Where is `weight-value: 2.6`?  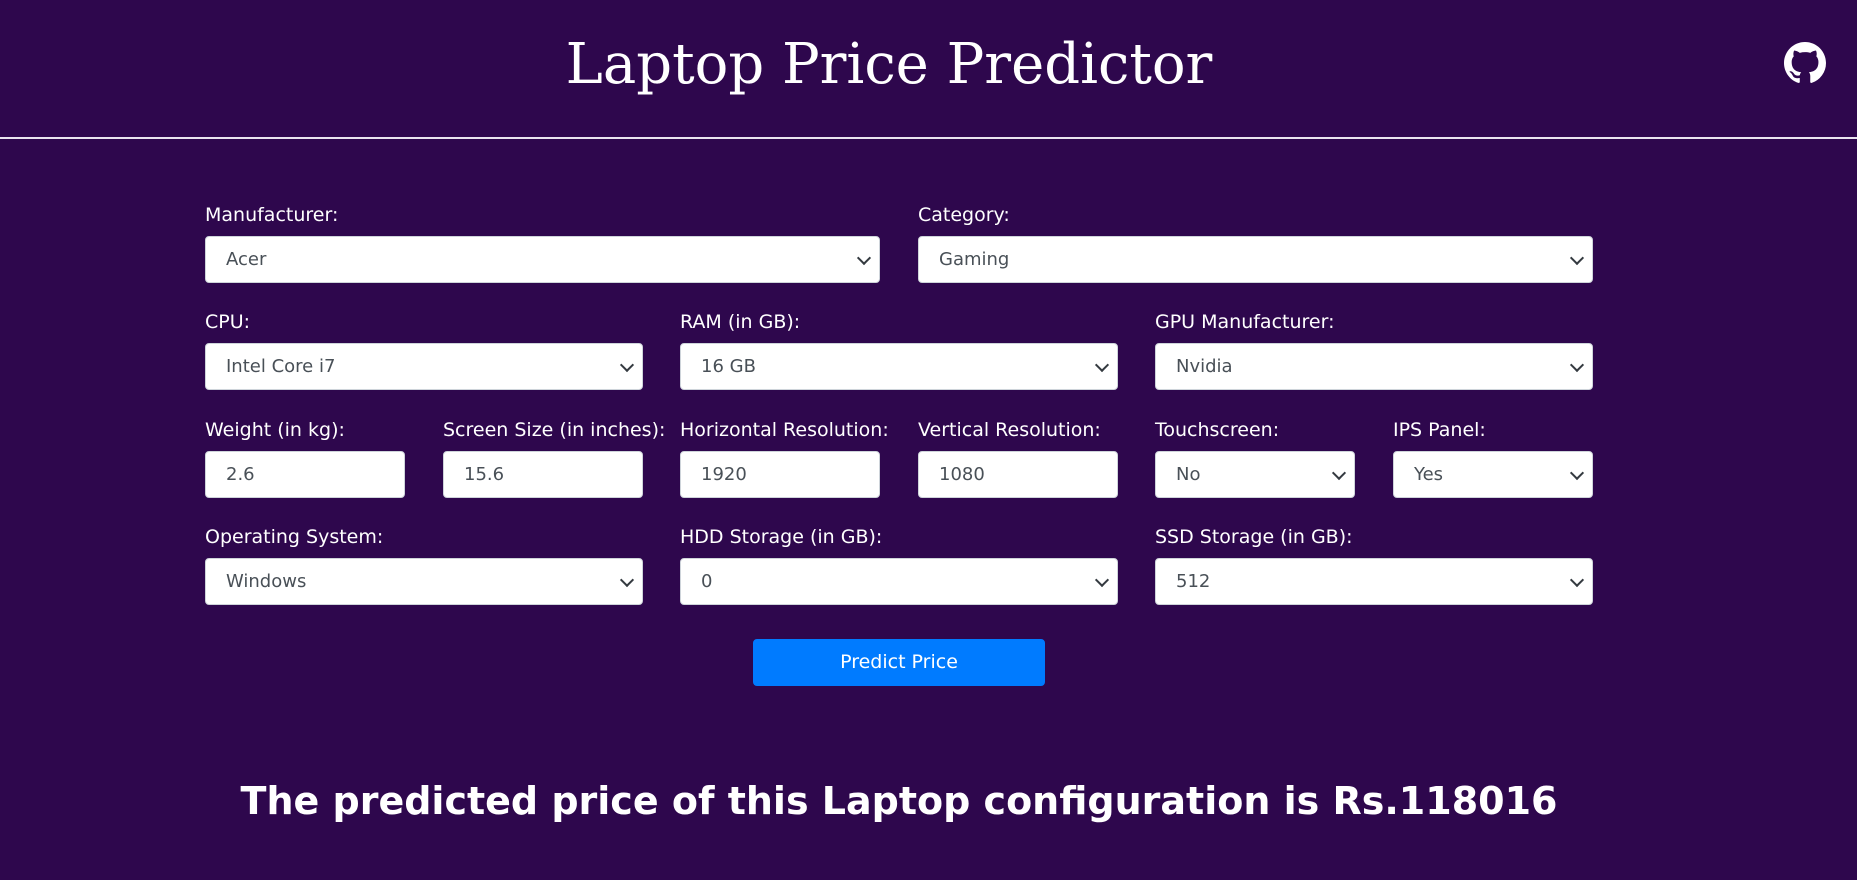 weight-value: 2.6 is located at coordinates (240, 474).